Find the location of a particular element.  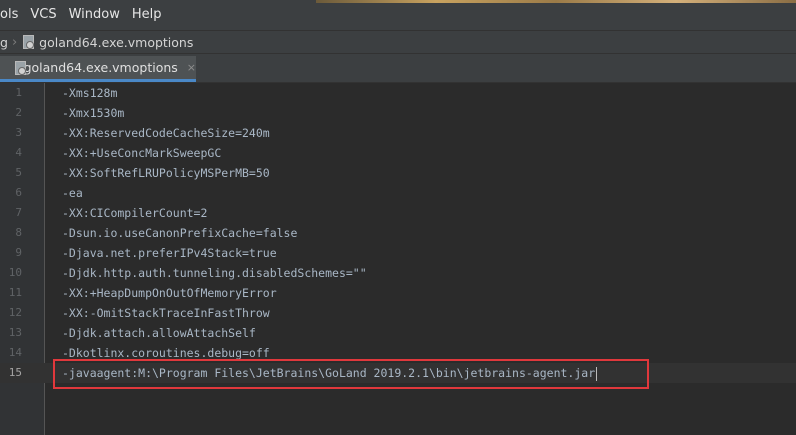

line-number: 11 is located at coordinates (15, 292).